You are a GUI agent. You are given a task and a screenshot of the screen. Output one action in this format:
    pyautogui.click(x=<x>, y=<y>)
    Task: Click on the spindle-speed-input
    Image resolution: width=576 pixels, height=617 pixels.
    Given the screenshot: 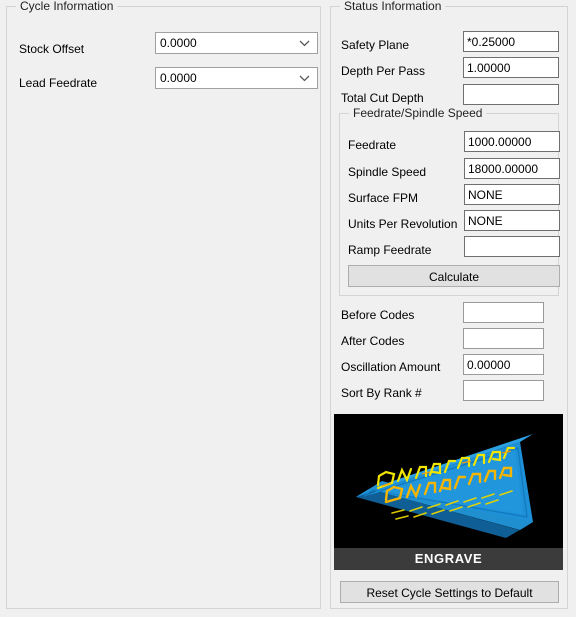 What is the action you would take?
    pyautogui.click(x=512, y=168)
    